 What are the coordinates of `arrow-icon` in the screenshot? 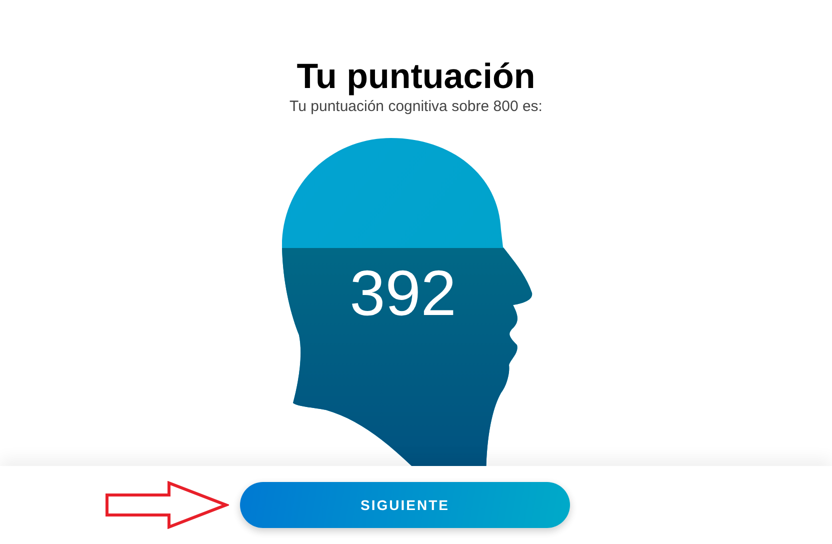 It's located at (167, 505).